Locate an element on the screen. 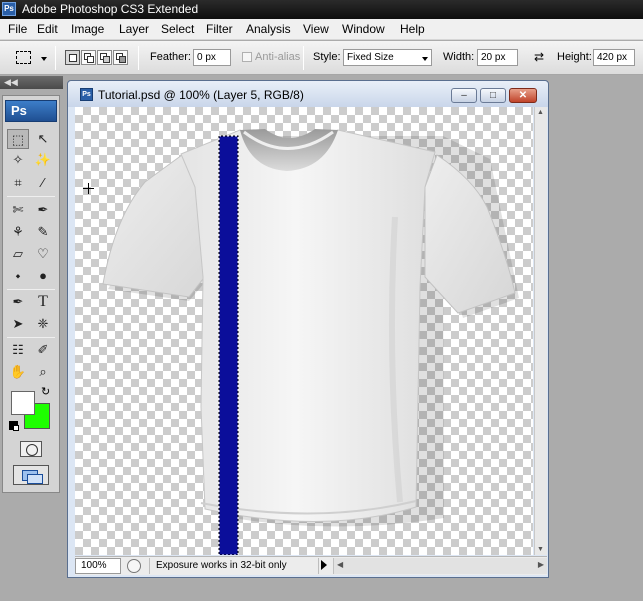 The width and height of the screenshot is (643, 601). intersect-selection-button is located at coordinates (120, 57).